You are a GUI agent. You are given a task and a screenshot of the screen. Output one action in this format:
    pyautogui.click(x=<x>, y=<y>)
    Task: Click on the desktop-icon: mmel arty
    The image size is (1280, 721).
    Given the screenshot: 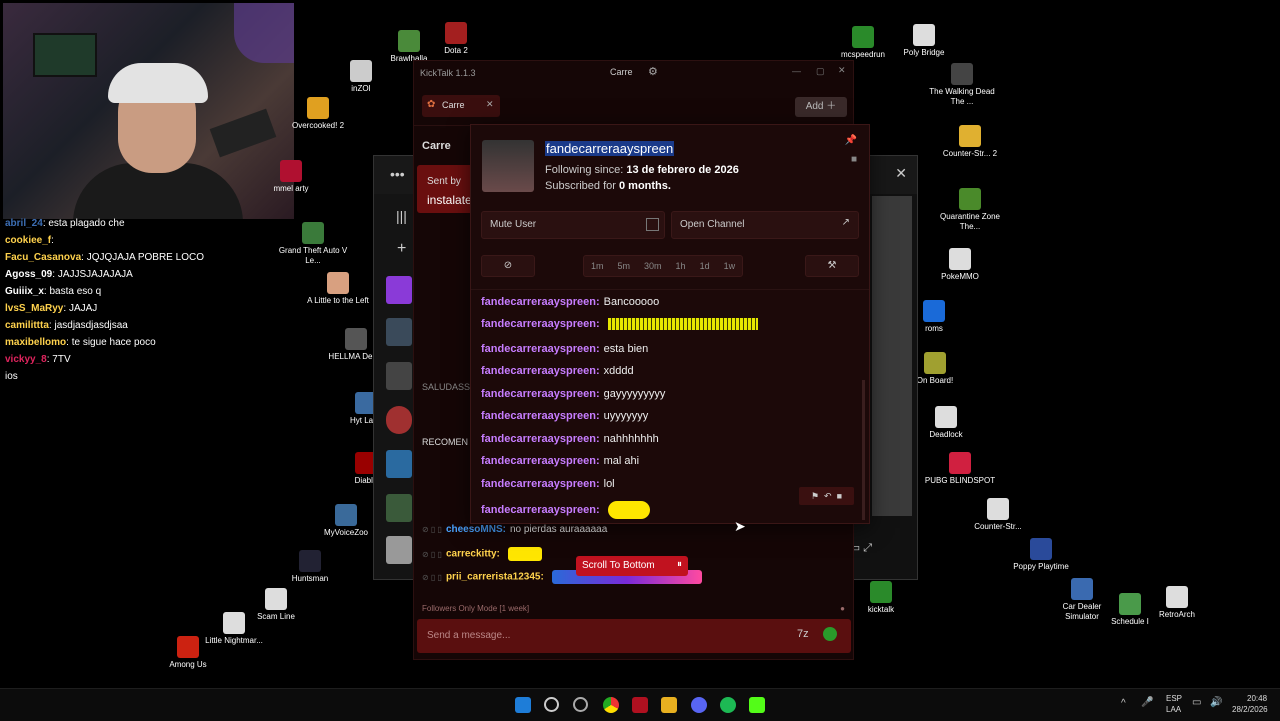 What is the action you would take?
    pyautogui.click(x=291, y=177)
    